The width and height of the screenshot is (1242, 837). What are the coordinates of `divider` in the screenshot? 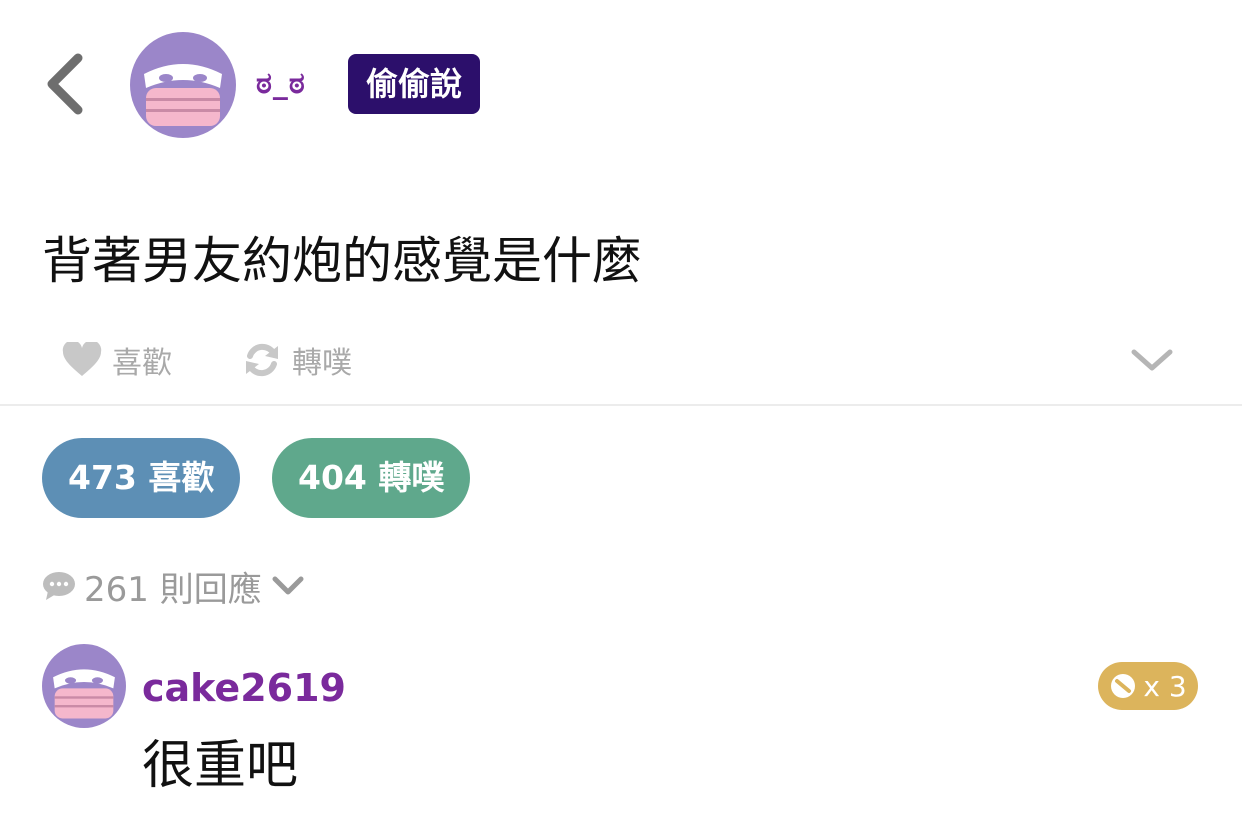 It's located at (621, 405).